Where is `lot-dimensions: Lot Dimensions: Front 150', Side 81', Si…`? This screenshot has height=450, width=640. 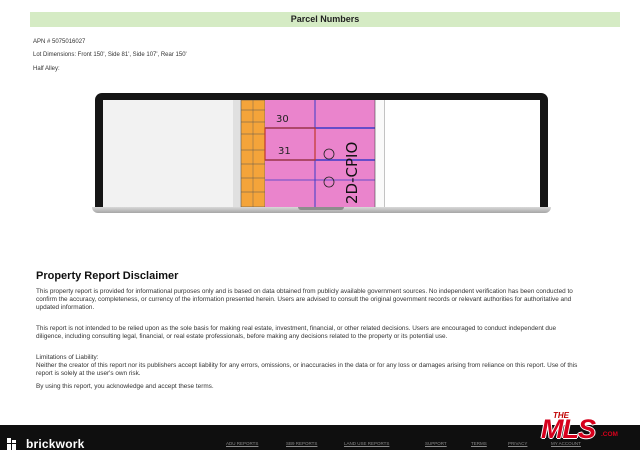
lot-dimensions: Lot Dimensions: Front 150', Side 81', Si… is located at coordinates (110, 55).